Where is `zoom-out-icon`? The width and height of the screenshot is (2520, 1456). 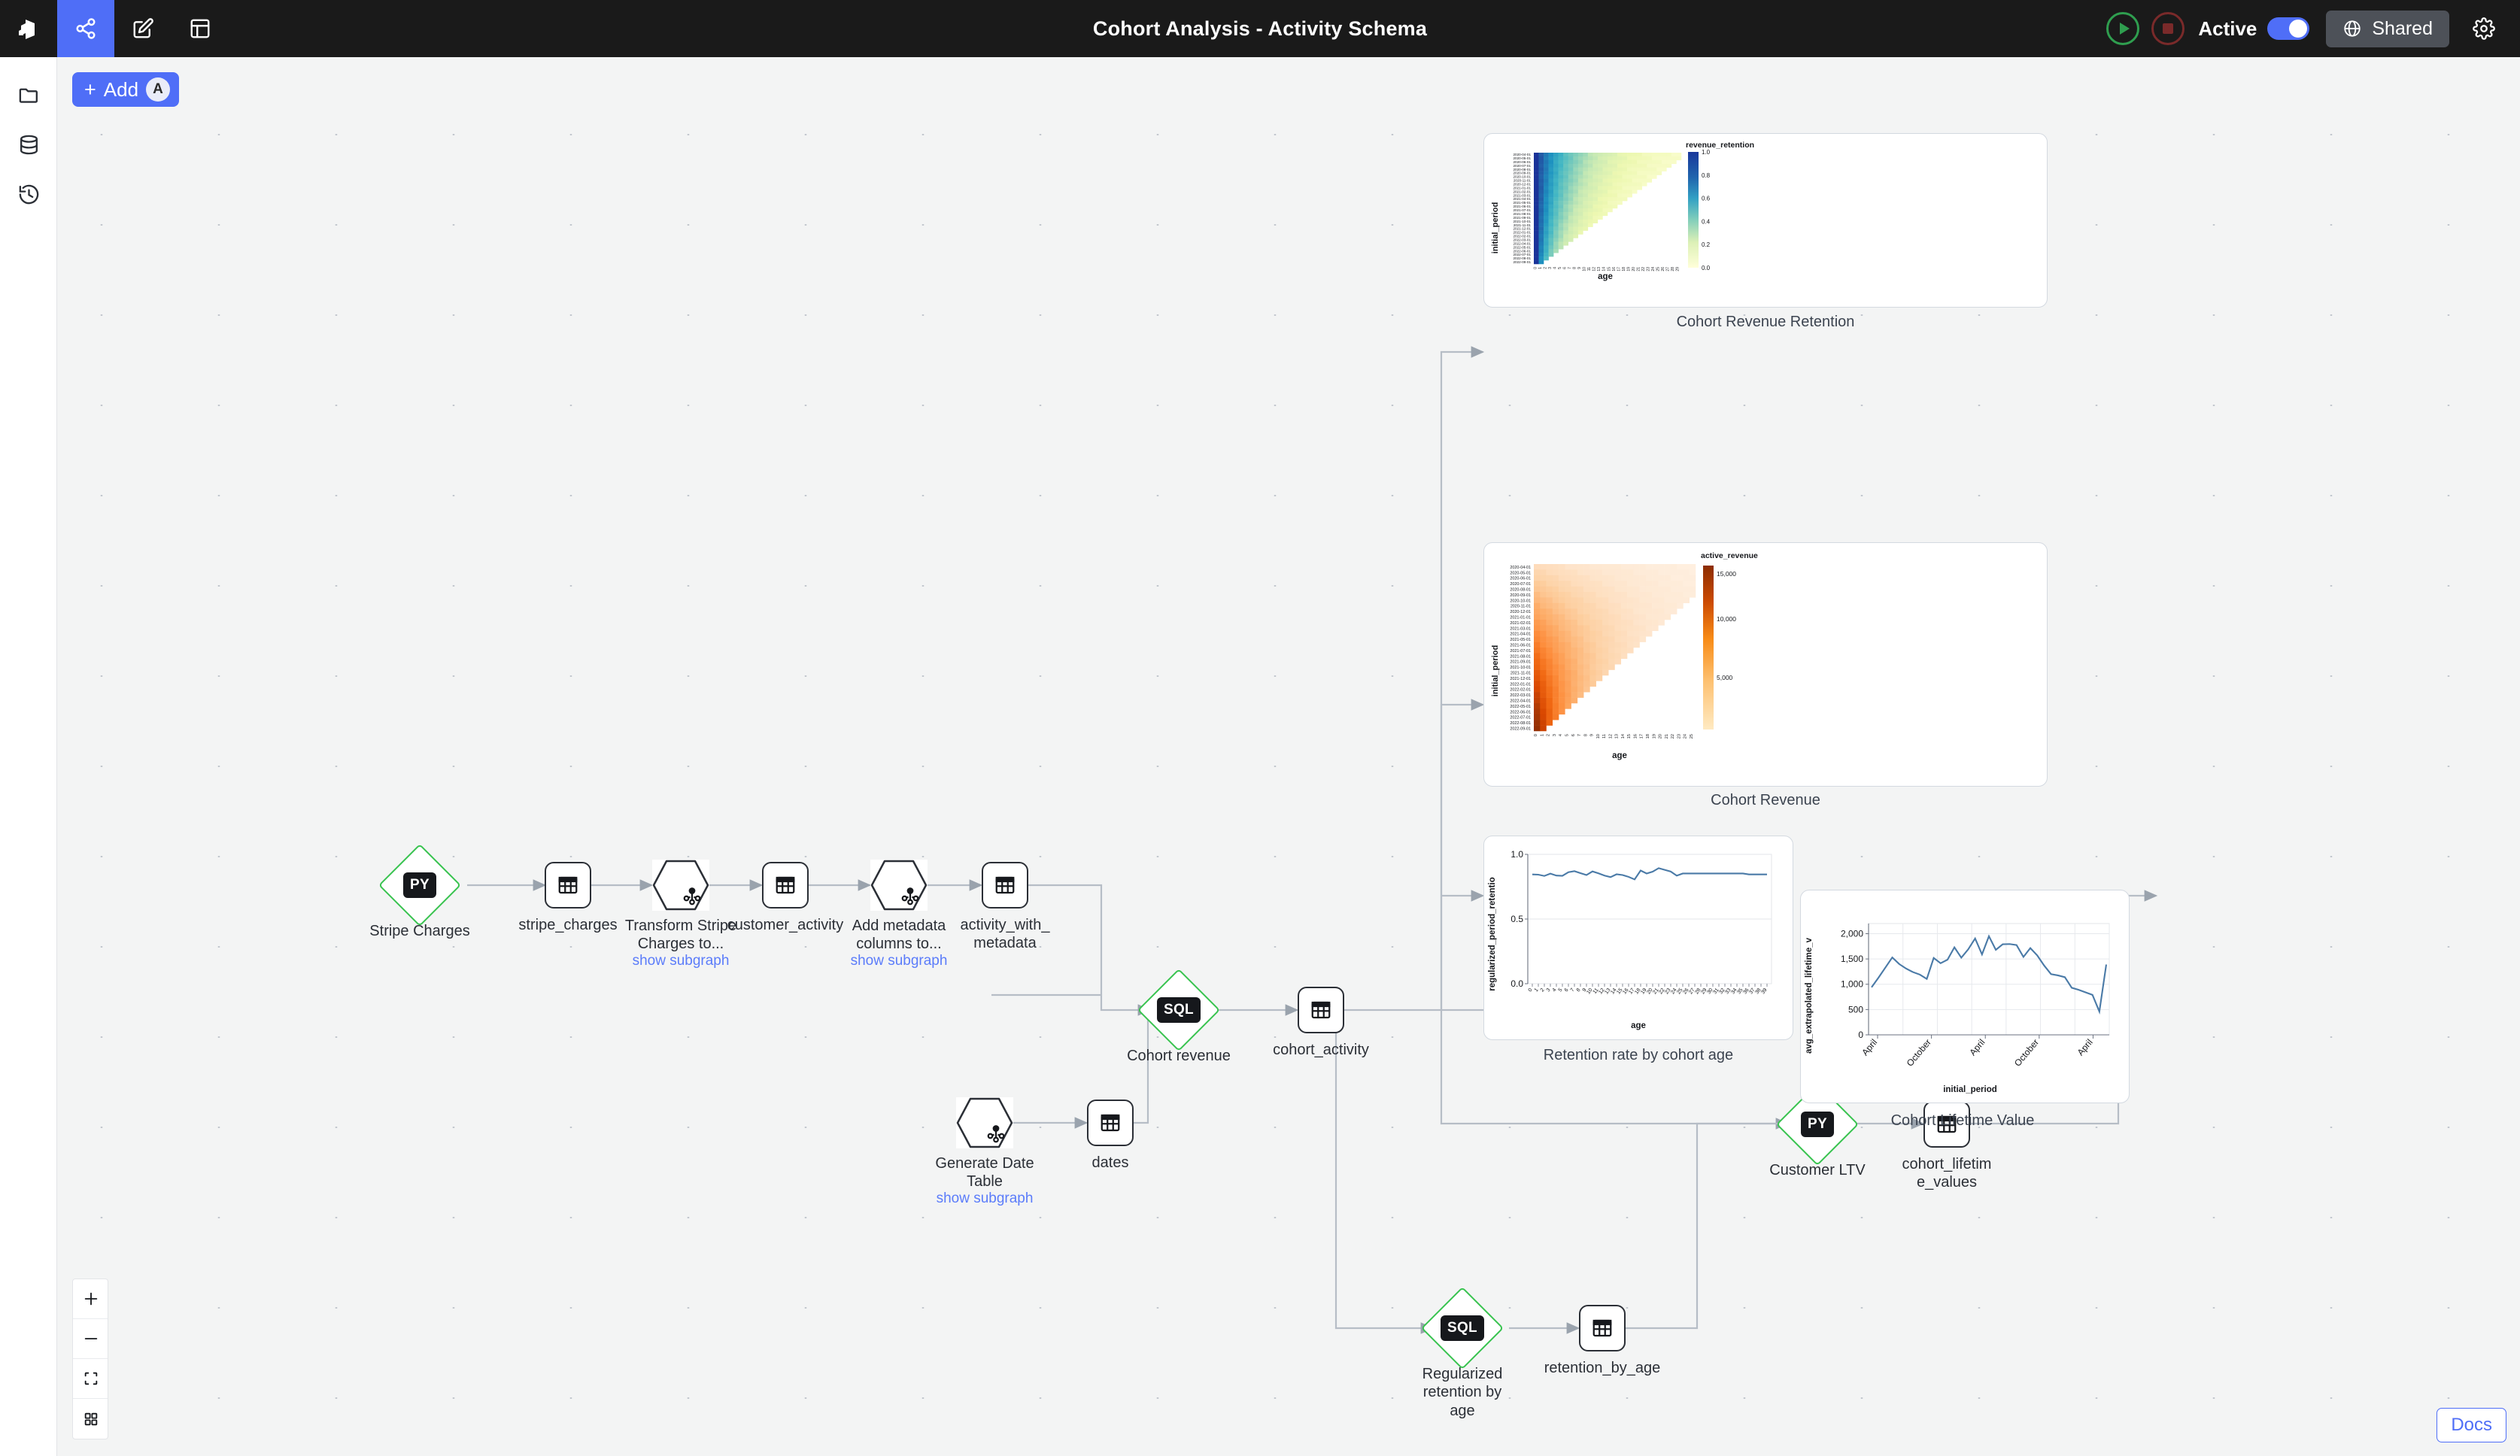 zoom-out-icon is located at coordinates (90, 1339).